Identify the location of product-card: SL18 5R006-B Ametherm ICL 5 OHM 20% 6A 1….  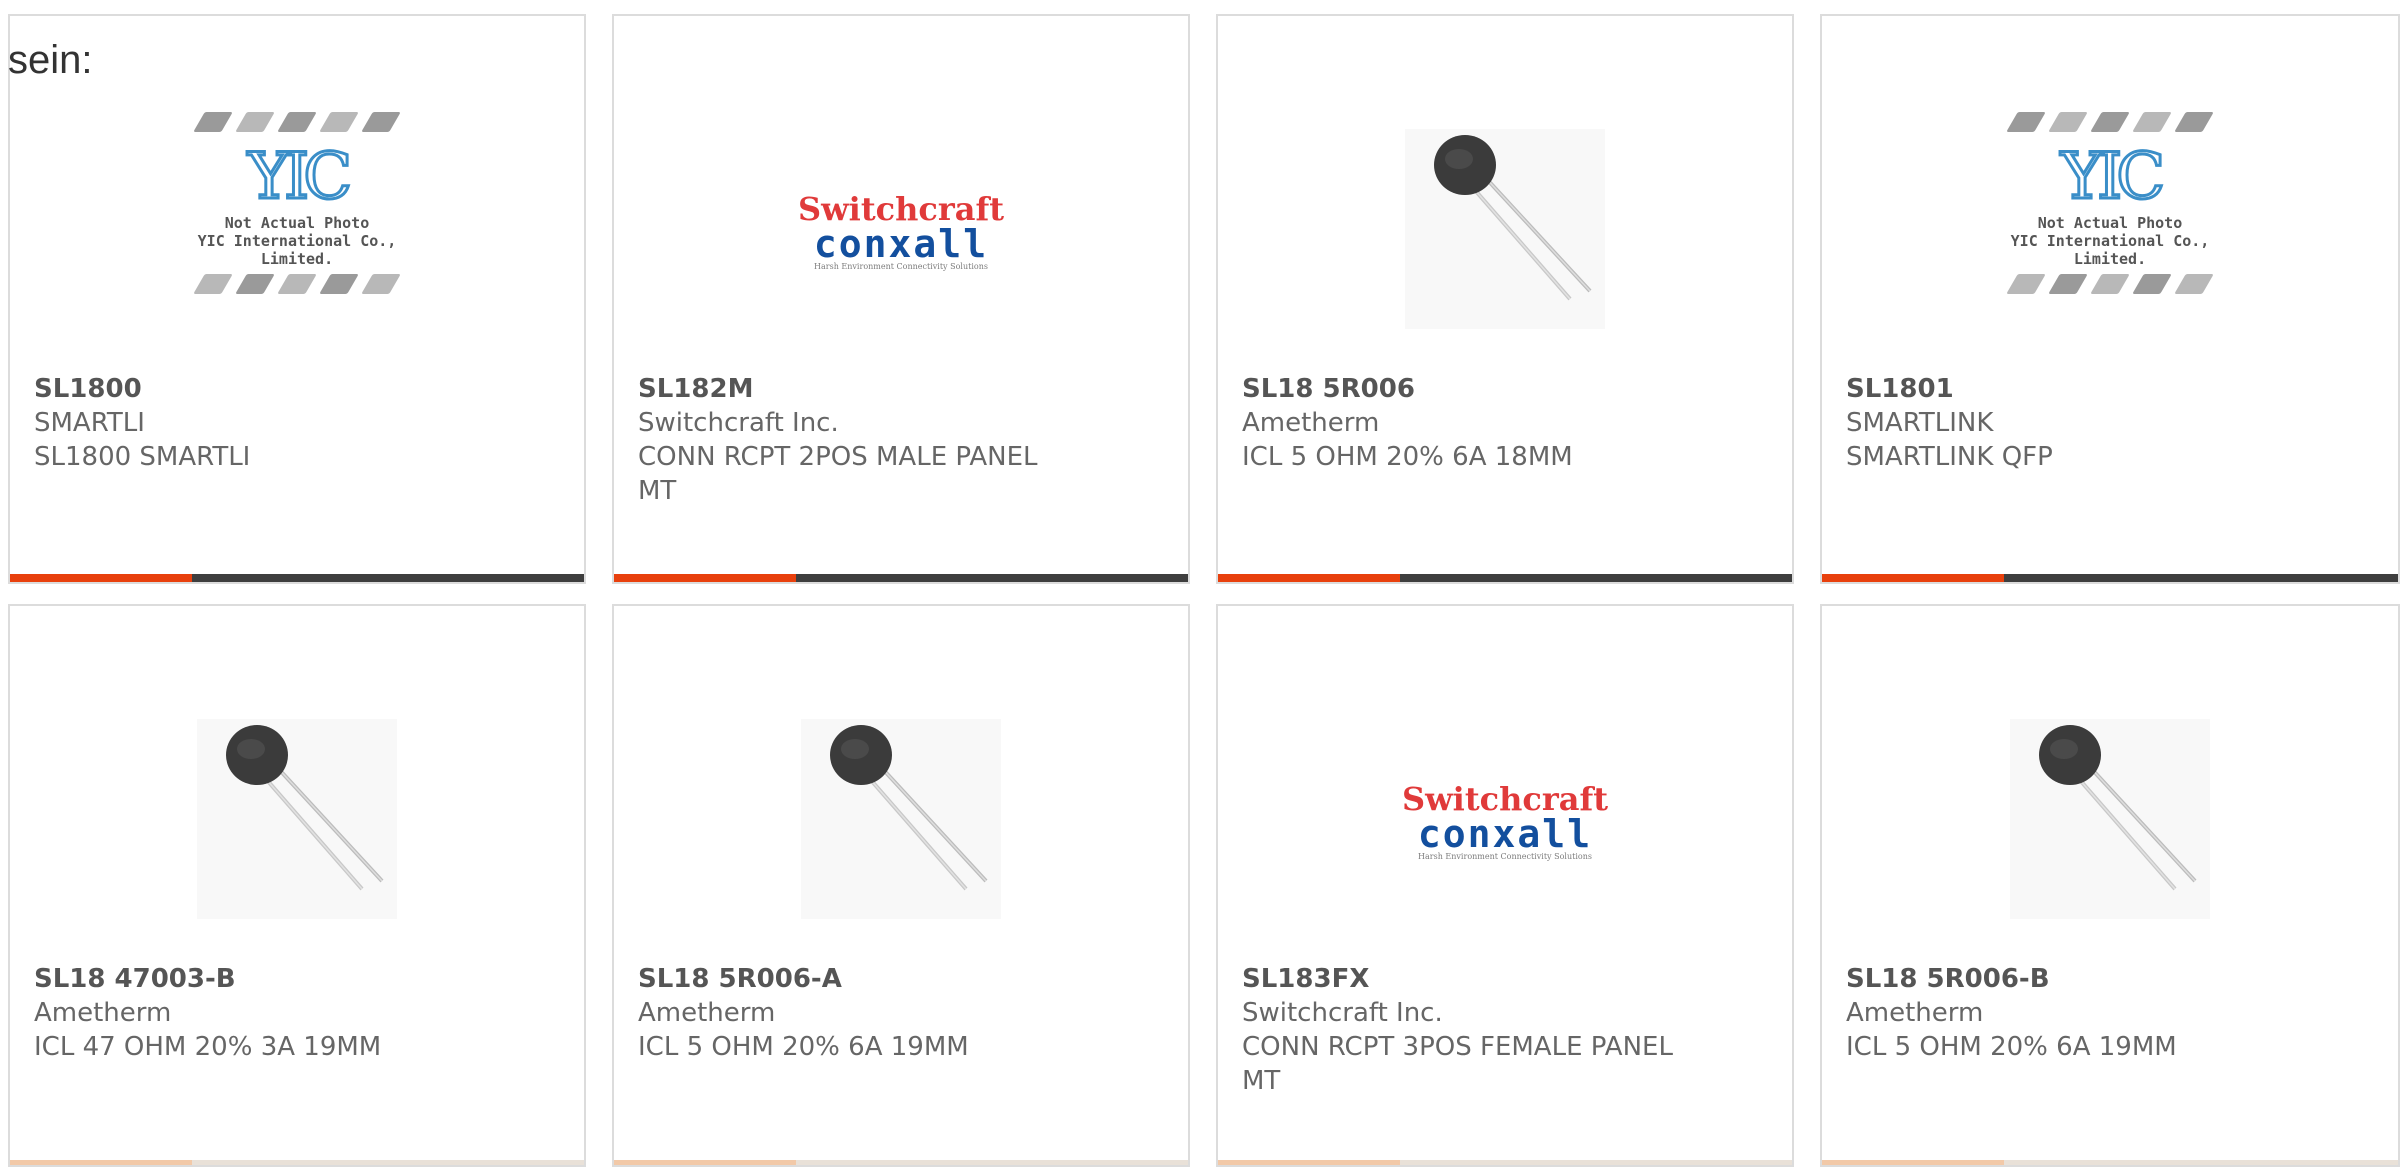
(2110, 885).